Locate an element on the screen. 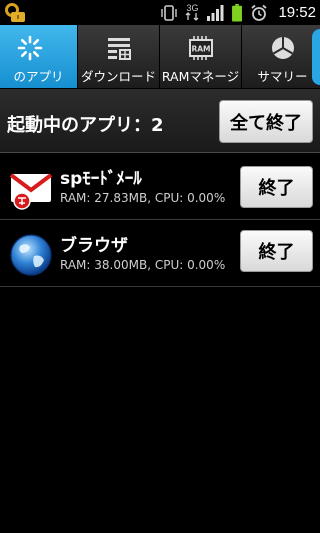  tab-ram-manager: RAM RAMマネージ is located at coordinates (201, 56).